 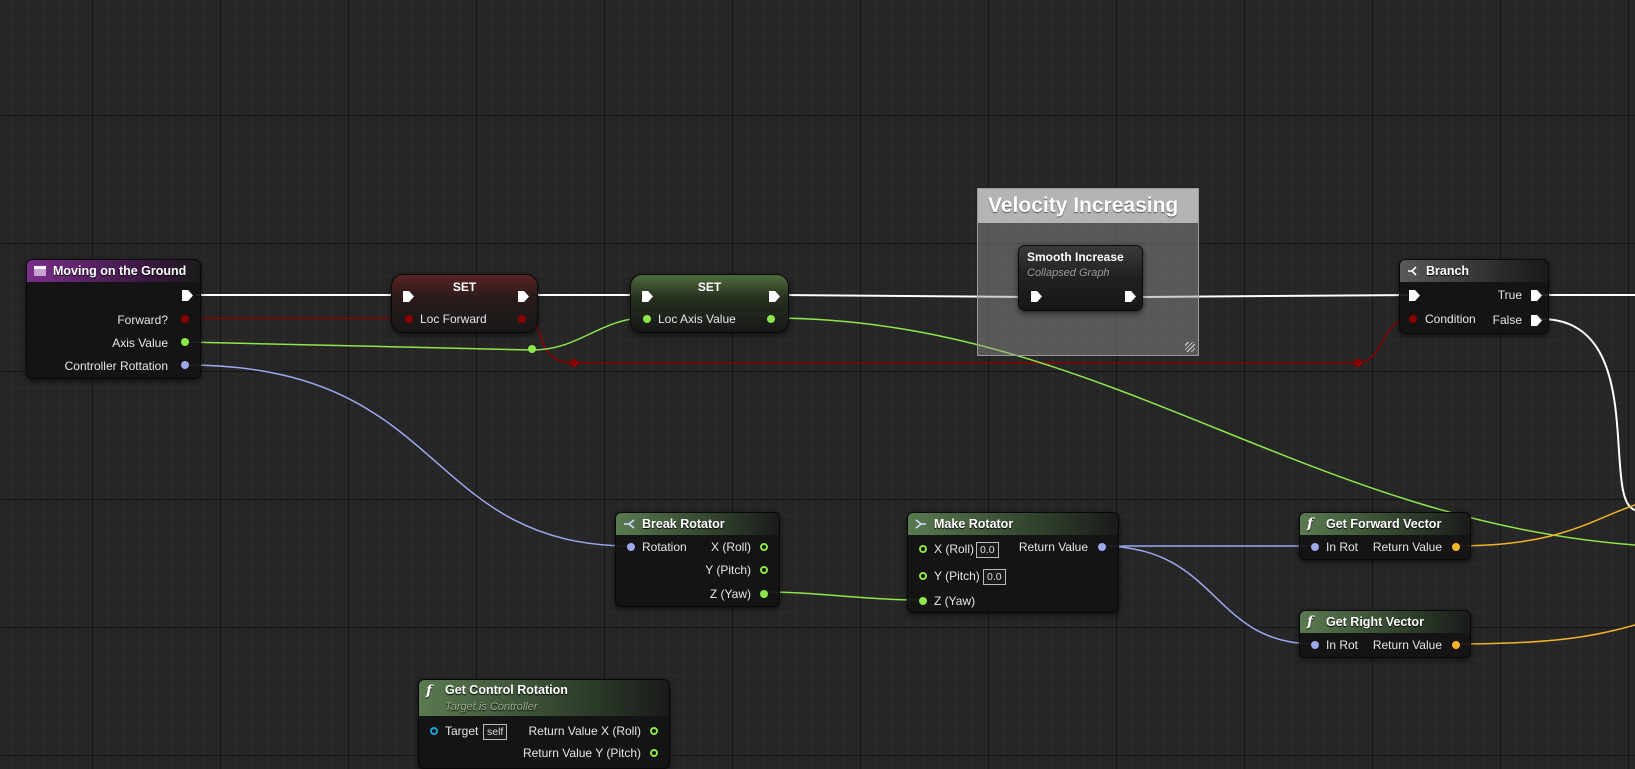 What do you see at coordinates (581, 753) in the screenshot?
I see `pin-label-return-y-pitch: Return Value Y (Pitch)` at bounding box center [581, 753].